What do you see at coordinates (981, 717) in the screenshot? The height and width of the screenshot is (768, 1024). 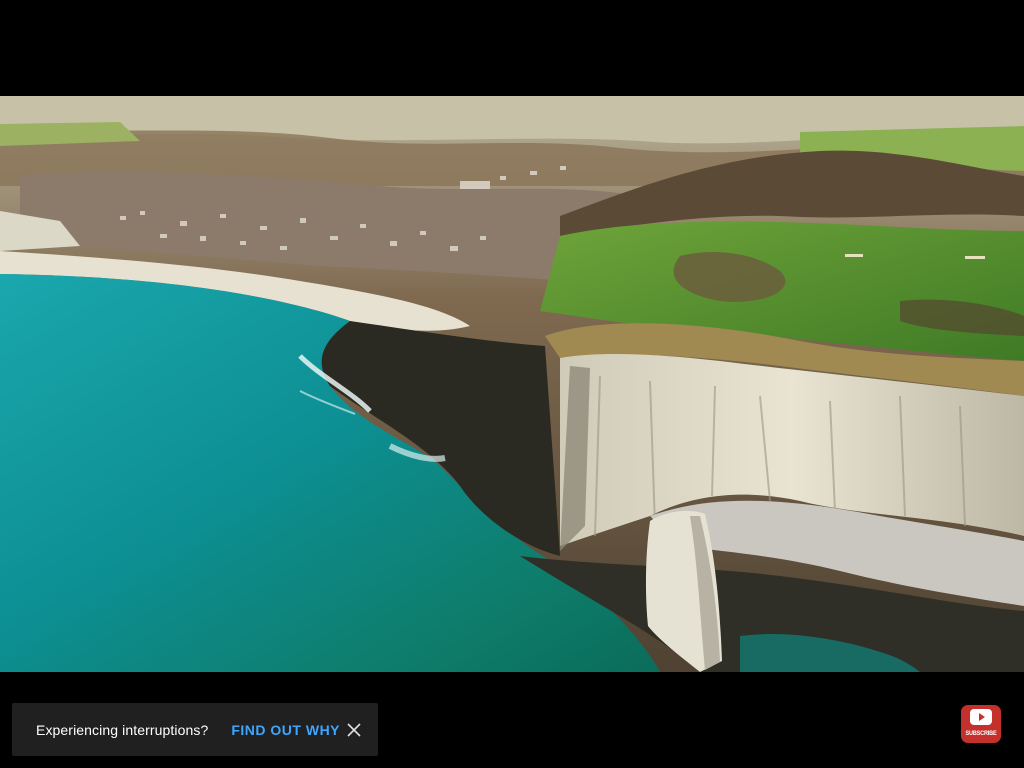 I see `youtube-logo-icon` at bounding box center [981, 717].